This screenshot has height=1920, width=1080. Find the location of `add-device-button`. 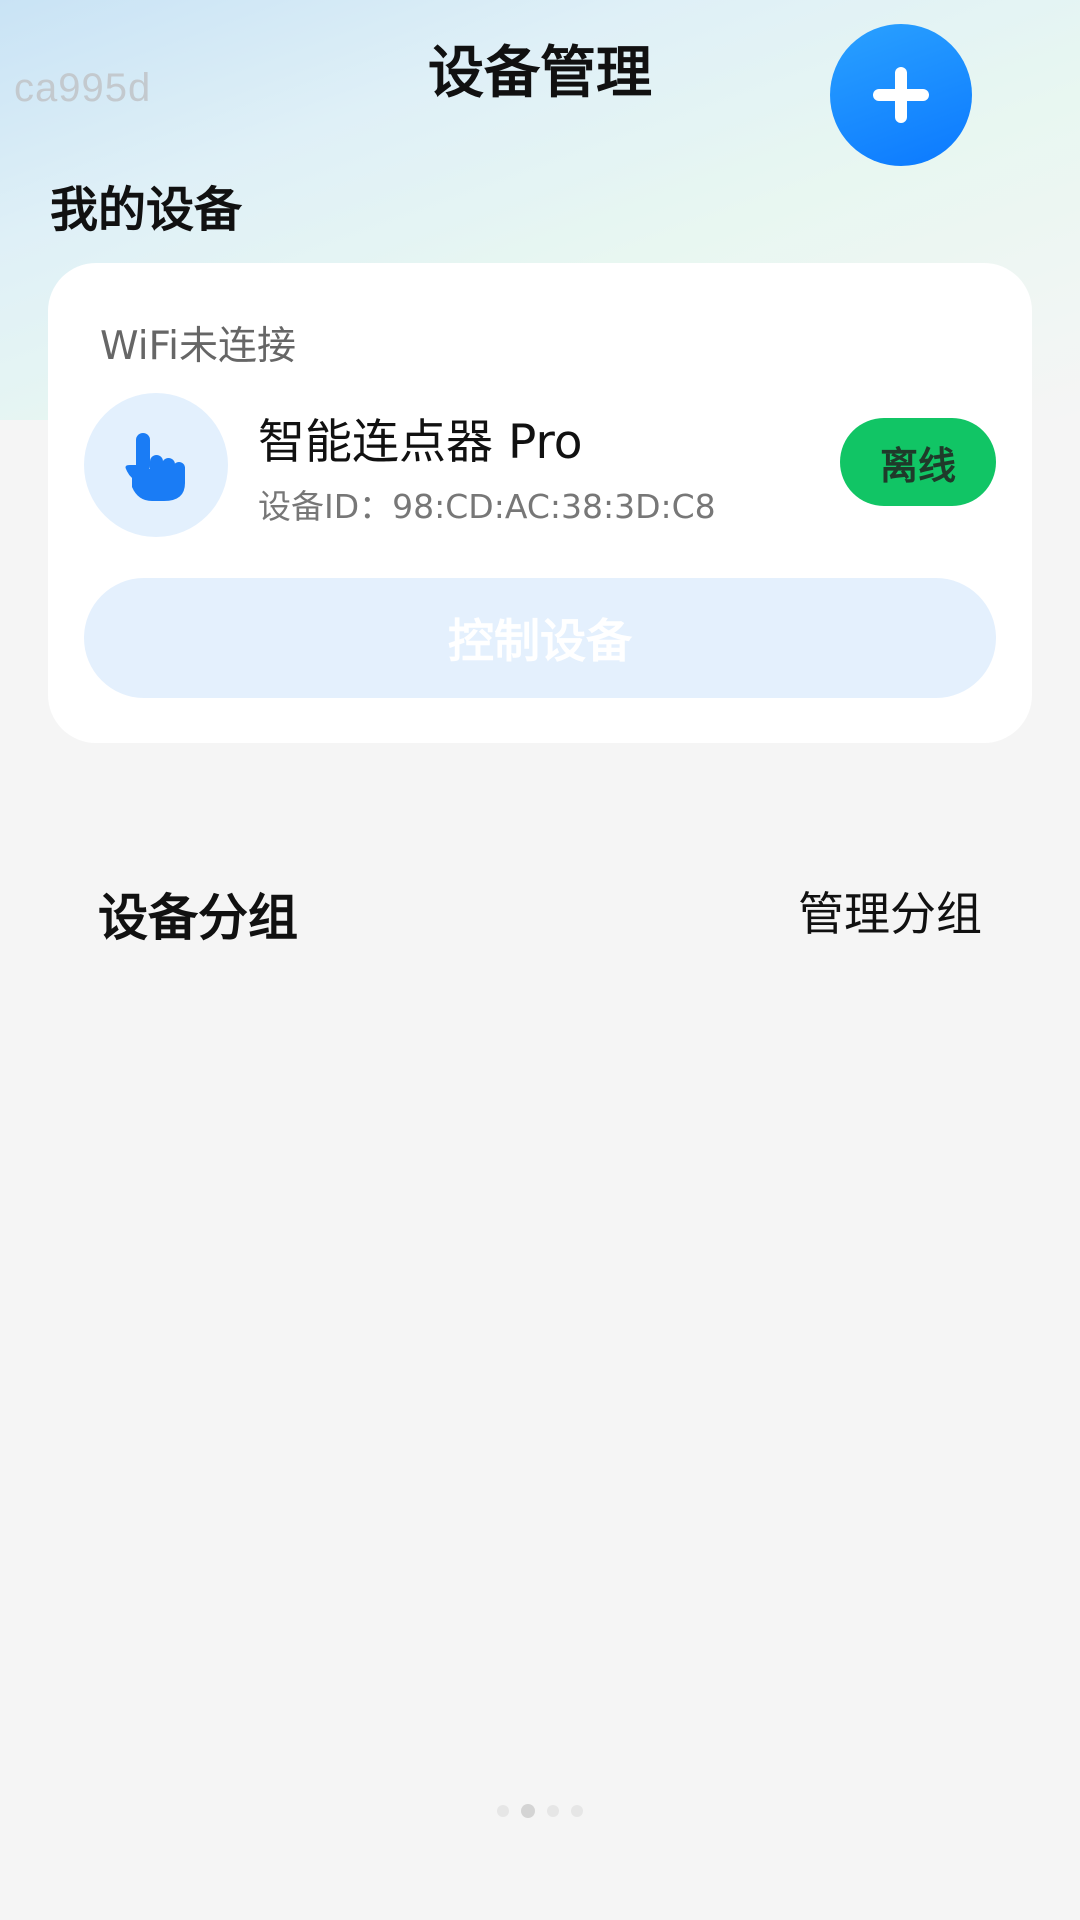

add-device-button is located at coordinates (901, 95).